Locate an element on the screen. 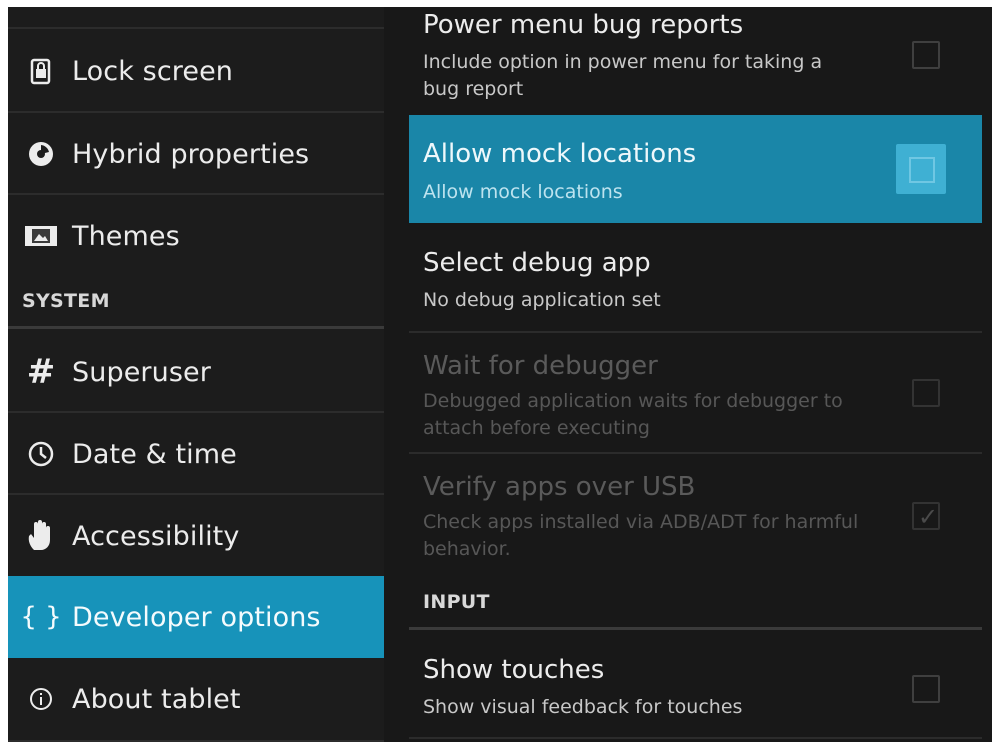 The height and width of the screenshot is (742, 992). sidebar-item-label: Developer options is located at coordinates (196, 617).